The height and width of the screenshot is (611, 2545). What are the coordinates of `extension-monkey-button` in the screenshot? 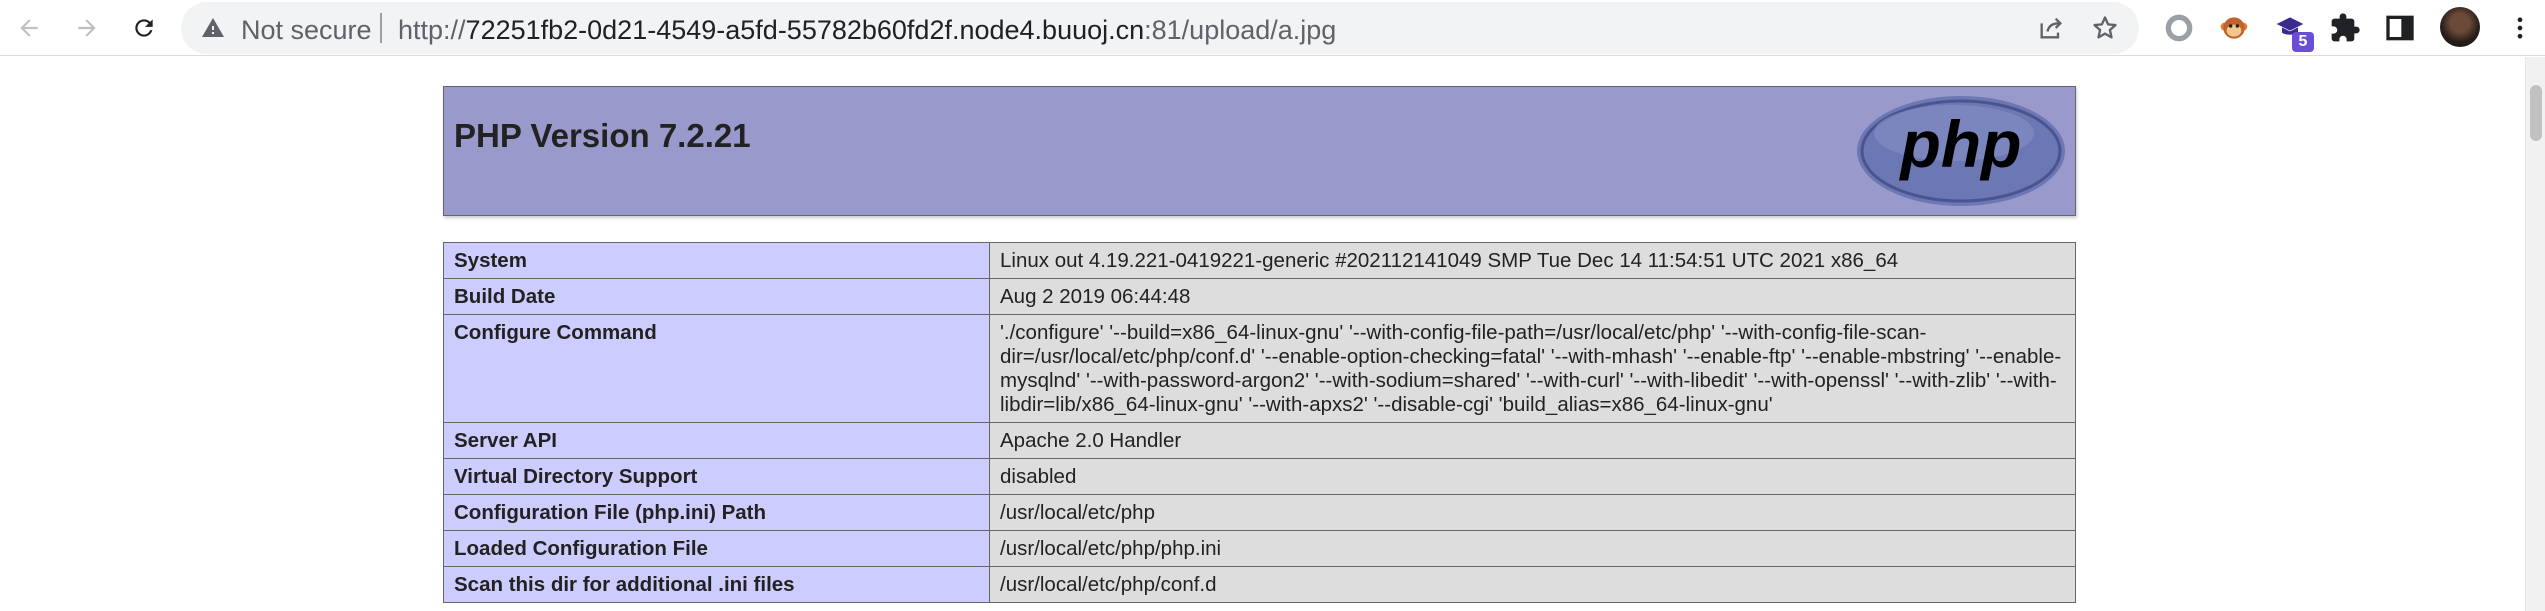 It's located at (2234, 28).